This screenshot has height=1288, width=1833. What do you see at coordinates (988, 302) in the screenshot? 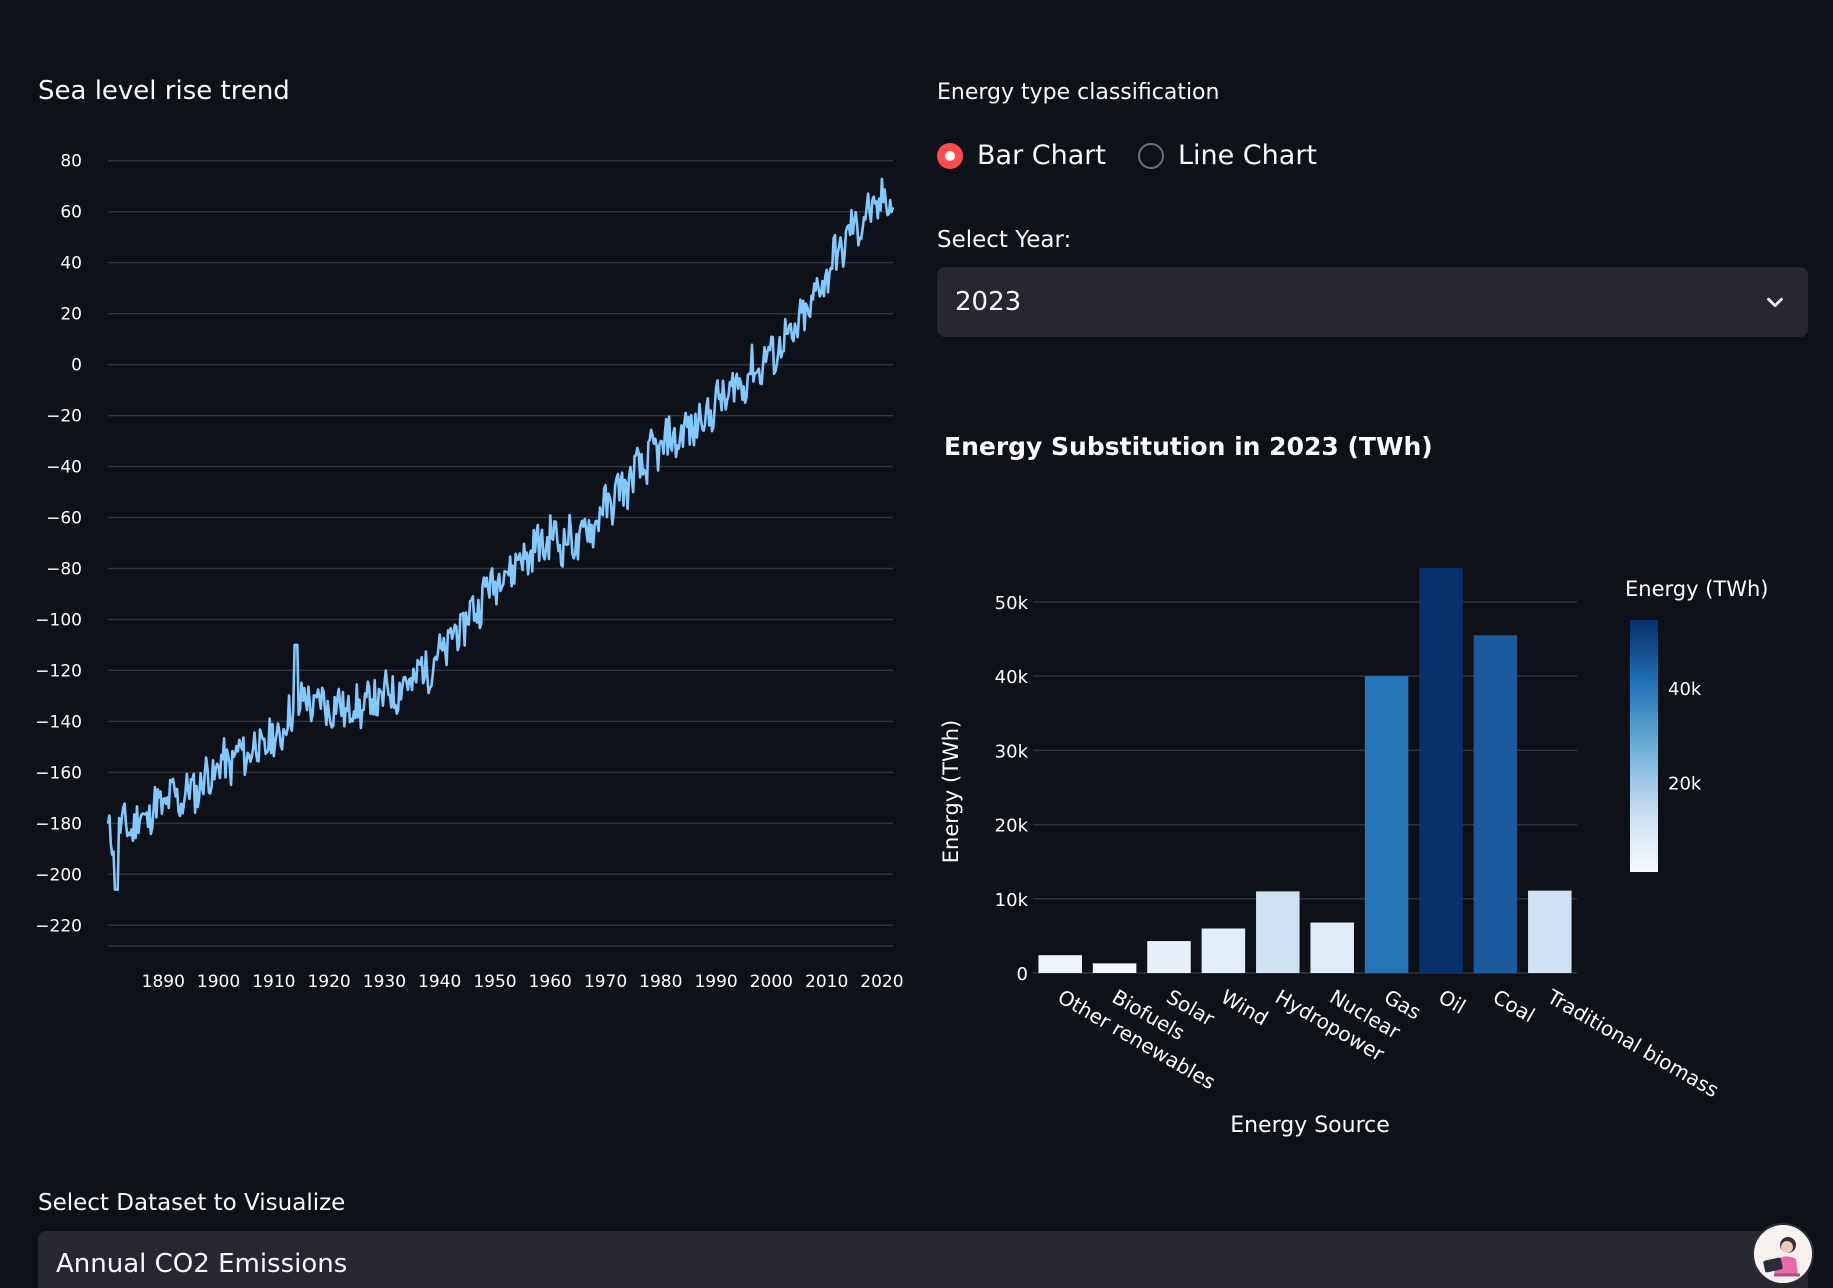
I see `year-select-value: 2023` at bounding box center [988, 302].